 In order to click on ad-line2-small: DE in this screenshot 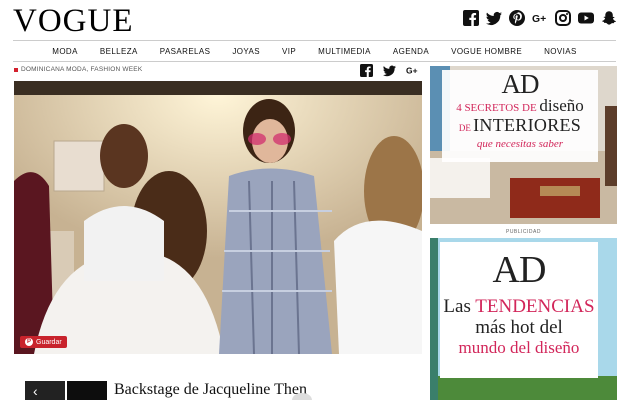, I will do `click(464, 128)`.